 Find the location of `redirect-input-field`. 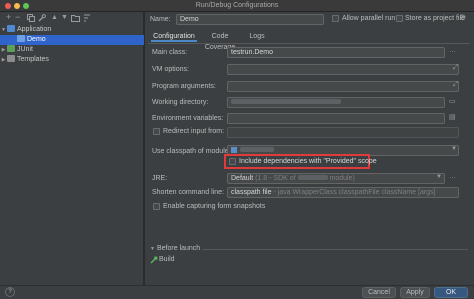

redirect-input-field is located at coordinates (343, 132).